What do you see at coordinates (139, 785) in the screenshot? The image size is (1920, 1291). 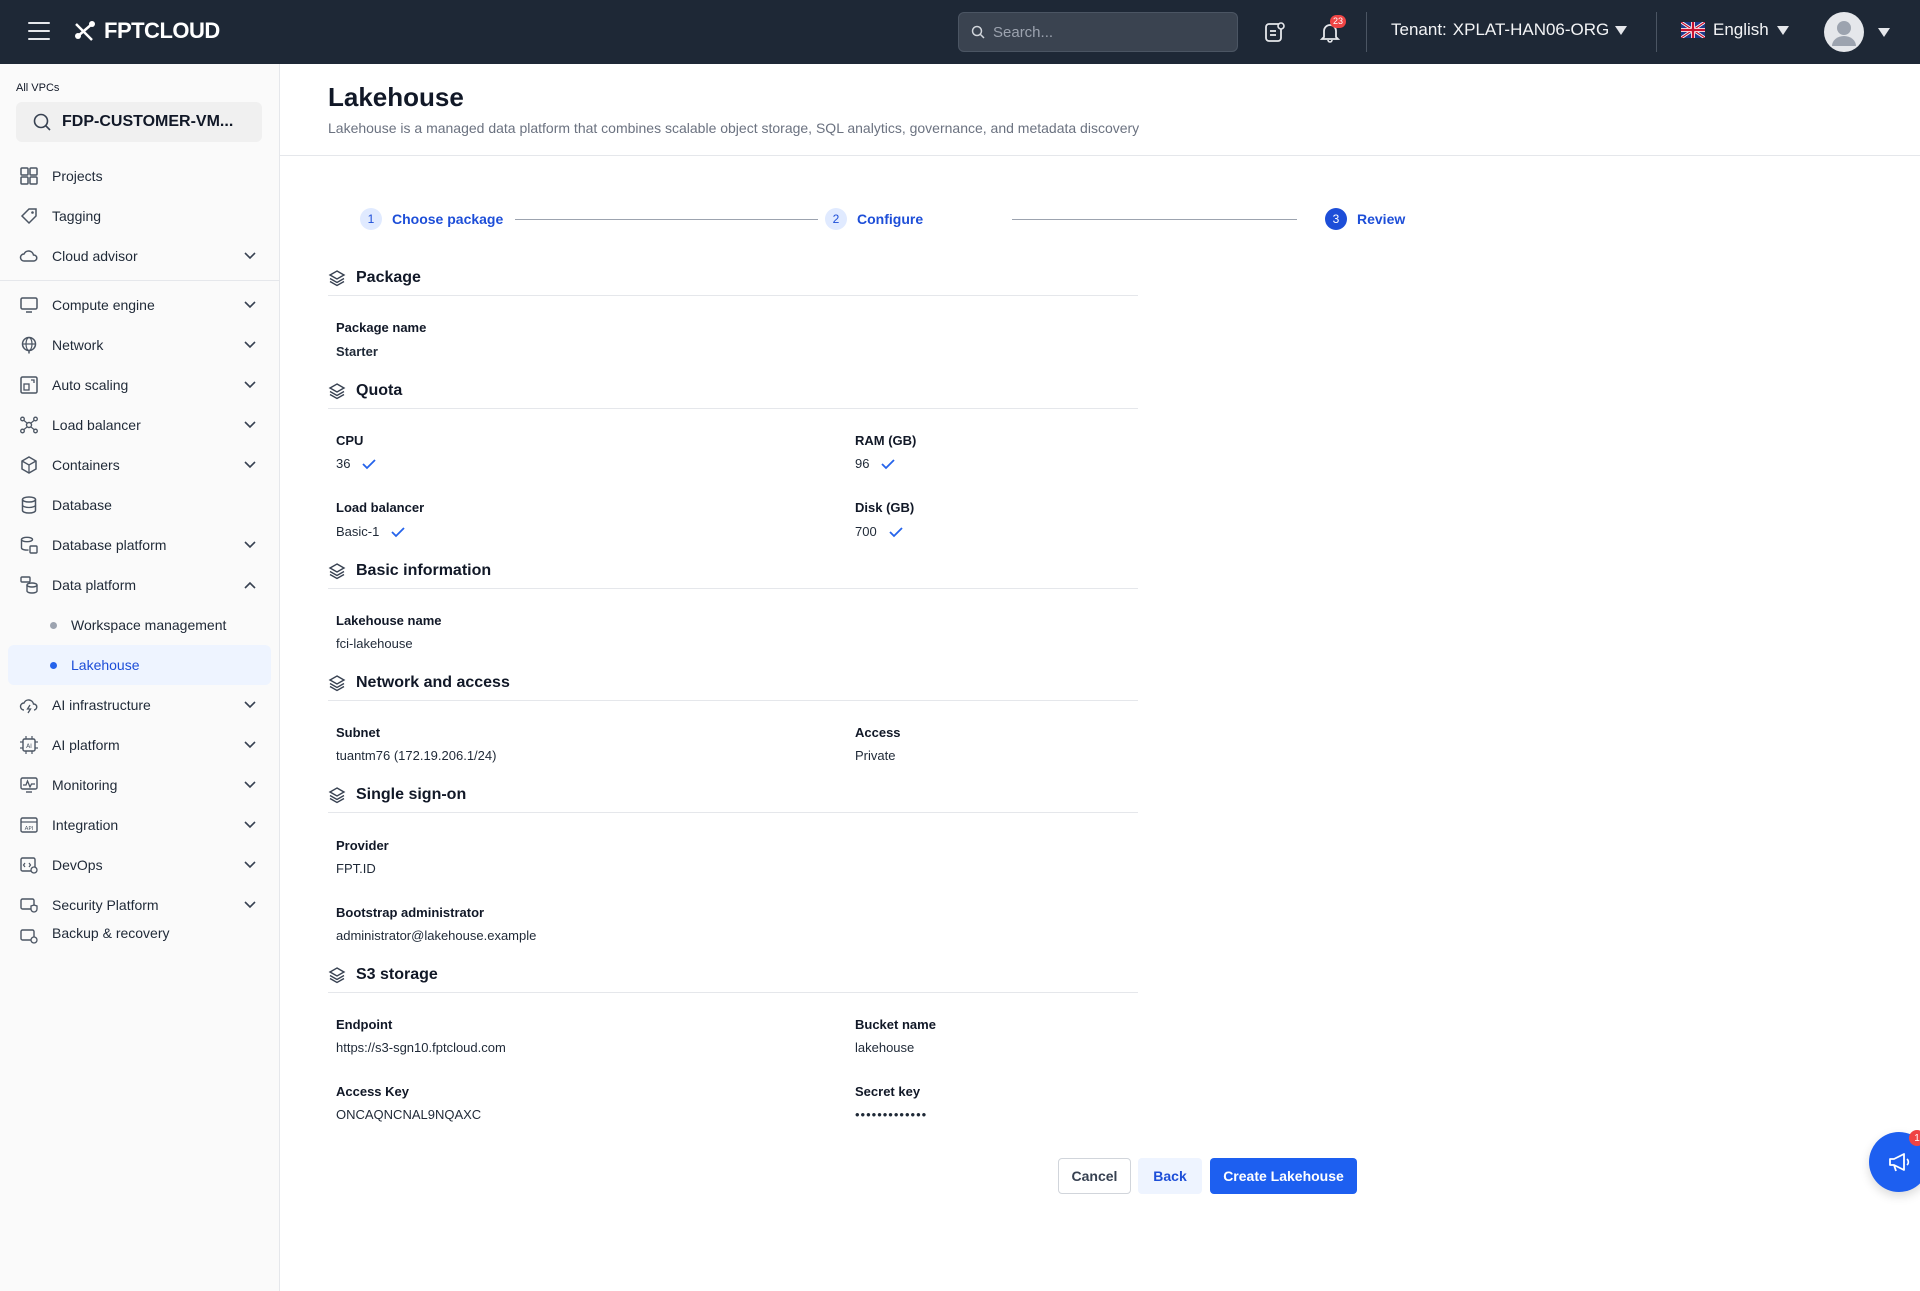 I see `sidebar-item-monitoring: Monitoring` at bounding box center [139, 785].